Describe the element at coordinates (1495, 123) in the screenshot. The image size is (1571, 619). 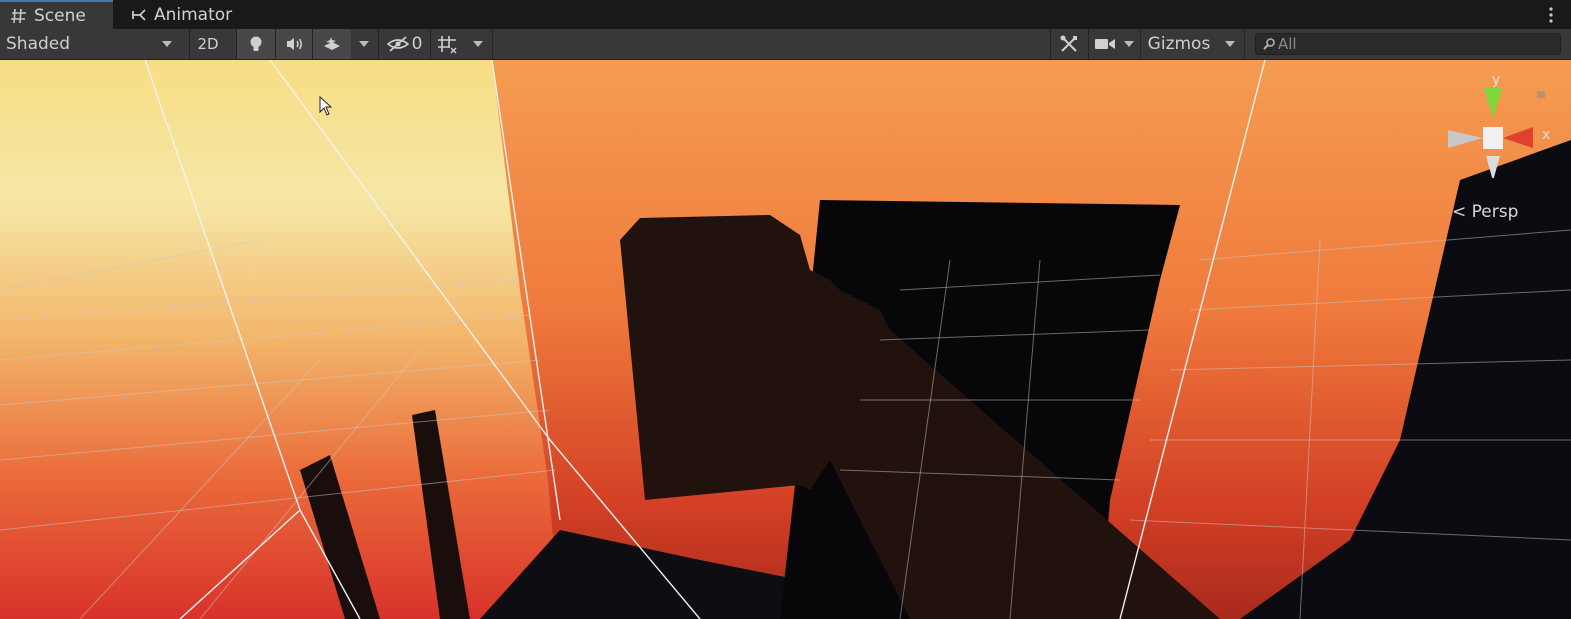
I see `orientation-gizmo: y x` at that location.